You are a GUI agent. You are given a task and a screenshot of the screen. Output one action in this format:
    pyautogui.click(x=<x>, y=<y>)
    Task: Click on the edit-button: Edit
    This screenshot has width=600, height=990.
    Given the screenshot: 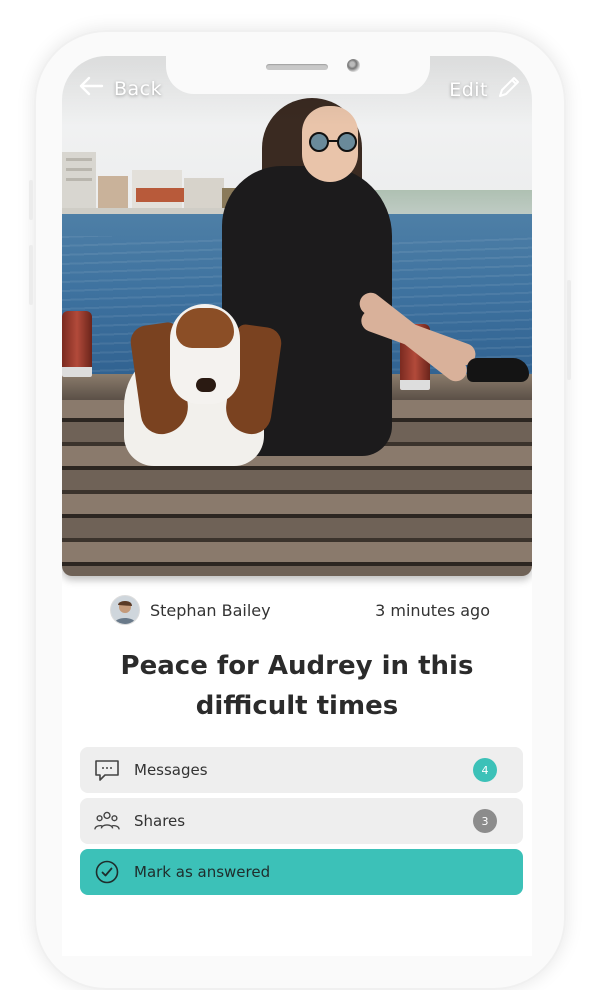 What is the action you would take?
    pyautogui.click(x=485, y=89)
    